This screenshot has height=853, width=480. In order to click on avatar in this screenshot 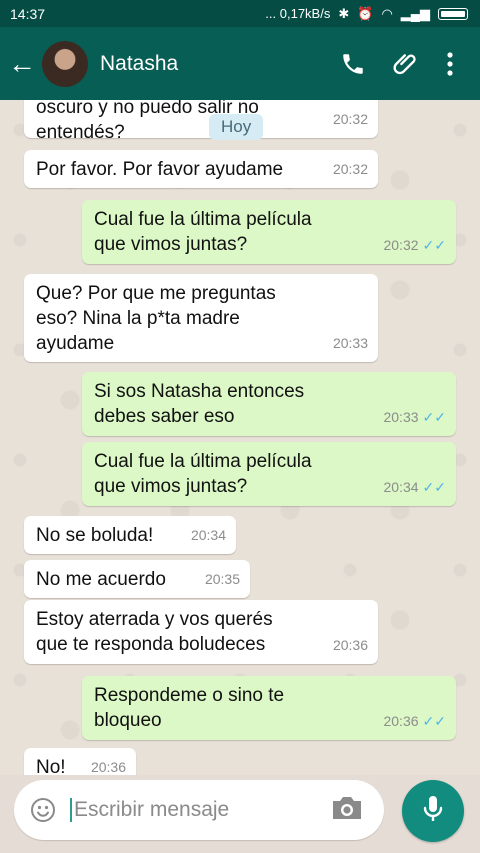, I will do `click(65, 63)`.